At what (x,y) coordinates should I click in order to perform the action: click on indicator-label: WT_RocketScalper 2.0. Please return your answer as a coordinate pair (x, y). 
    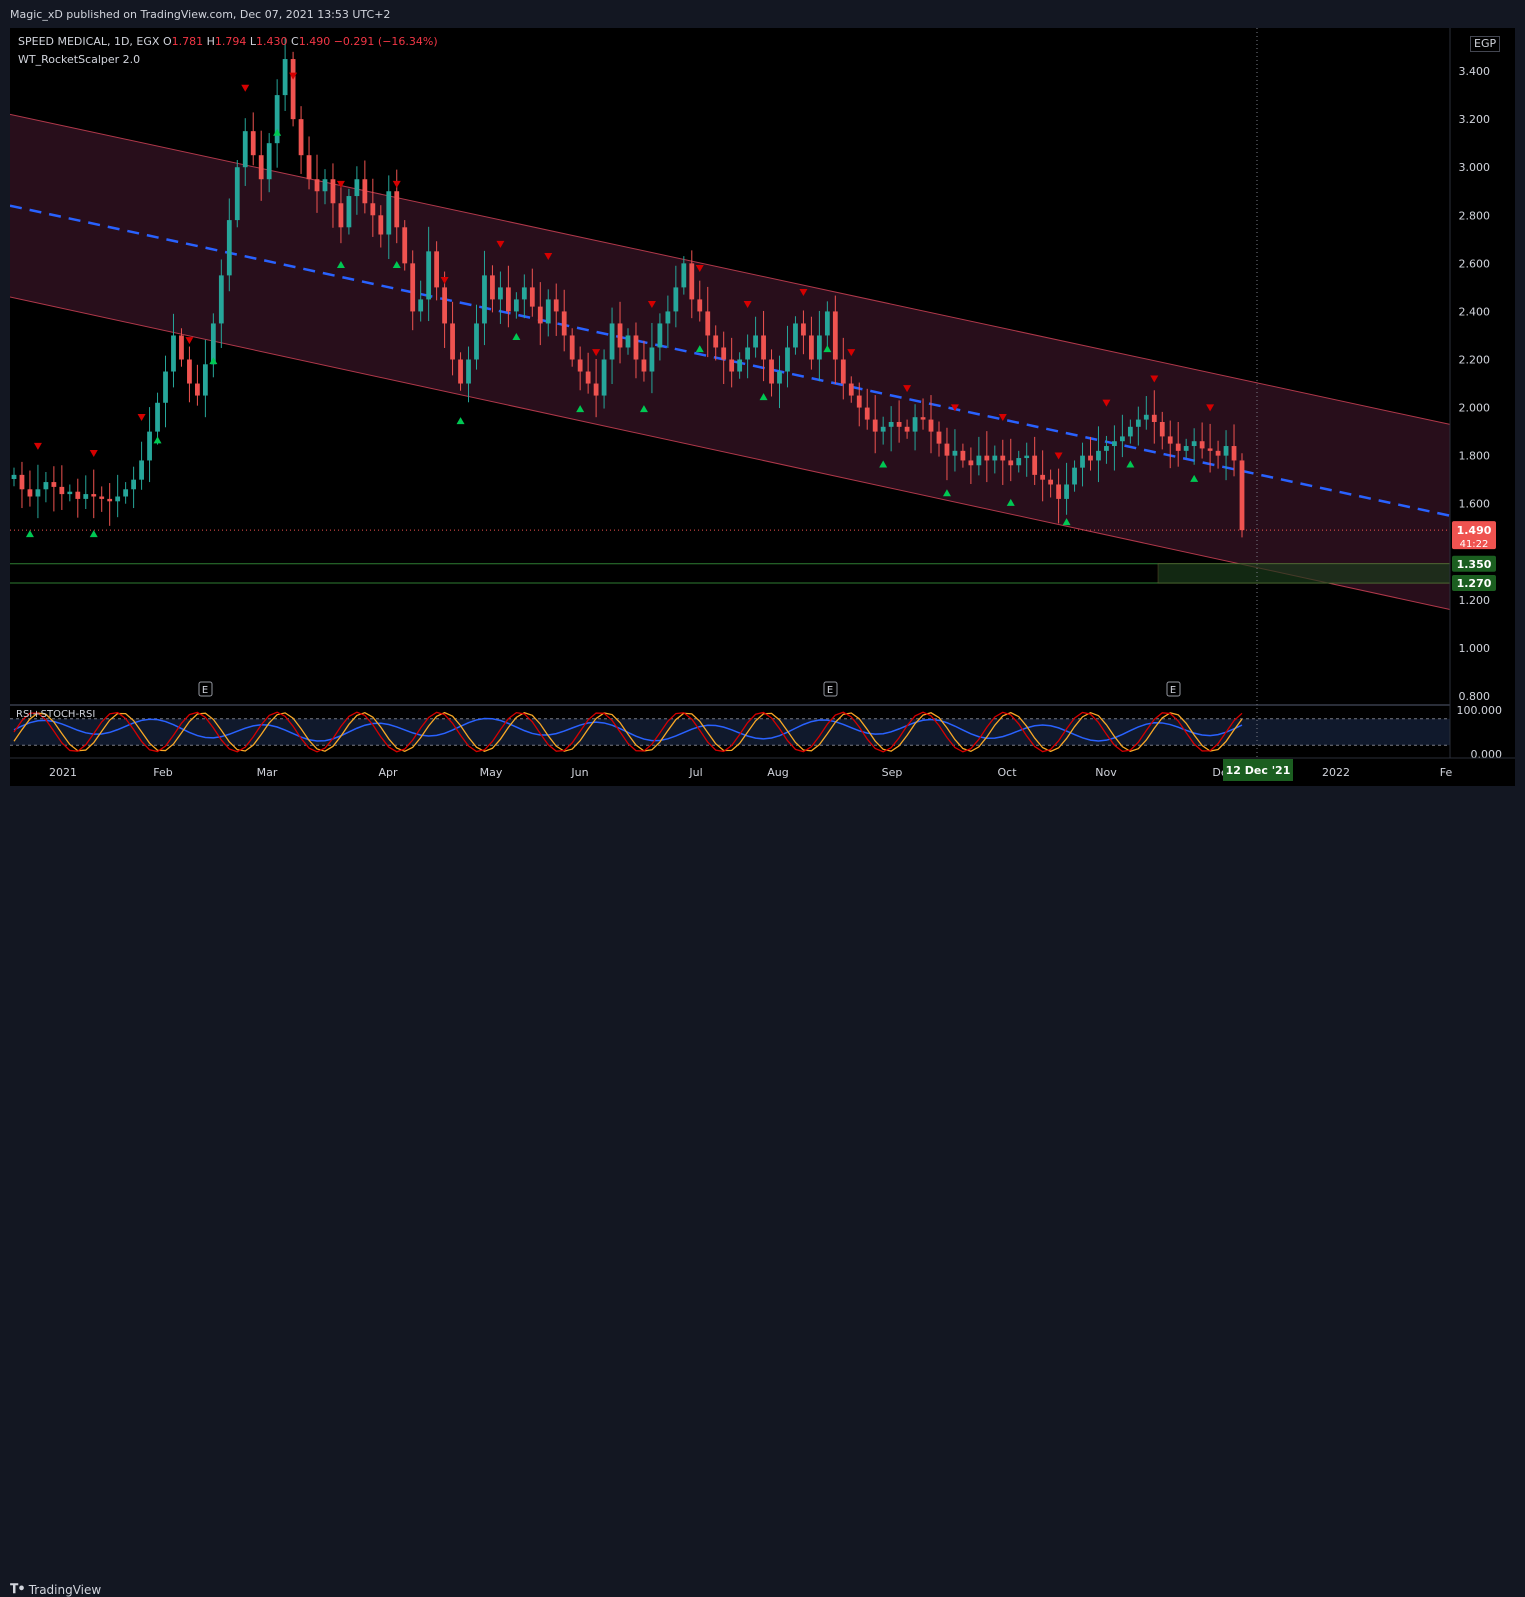
    Looking at the image, I should click on (79, 59).